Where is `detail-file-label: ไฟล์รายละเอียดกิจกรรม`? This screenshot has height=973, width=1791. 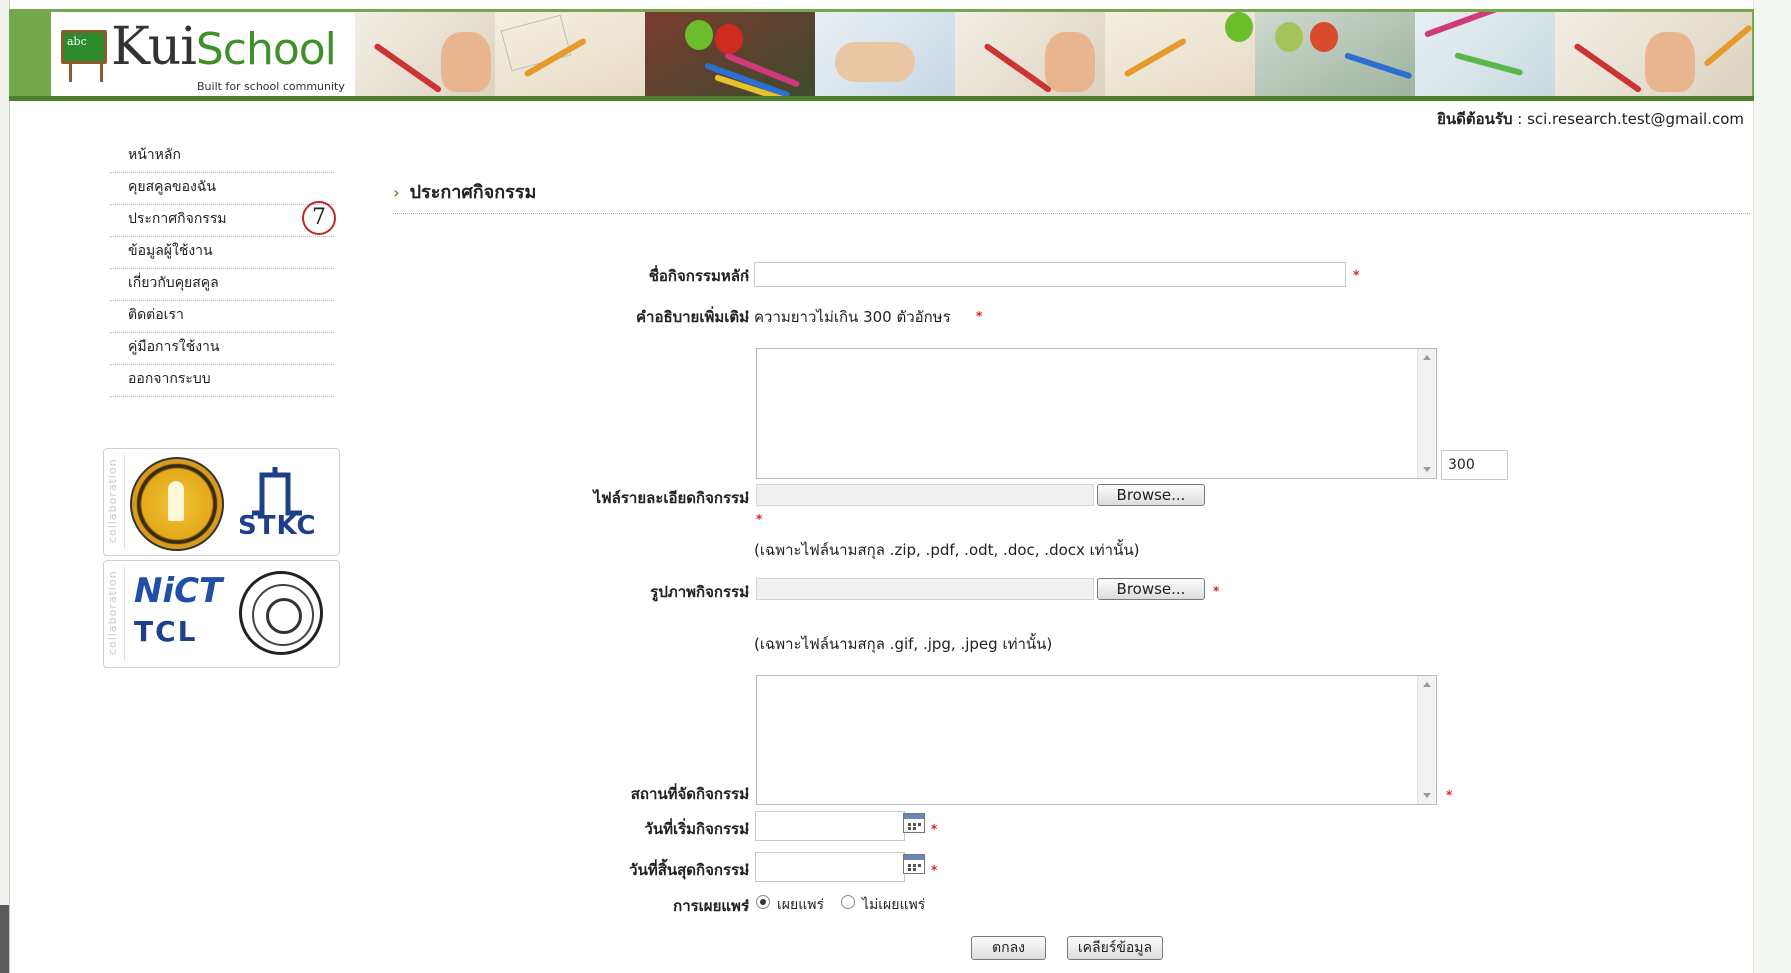
detail-file-label: ไฟล์รายละเอียดกิจกรรม is located at coordinates (671, 498).